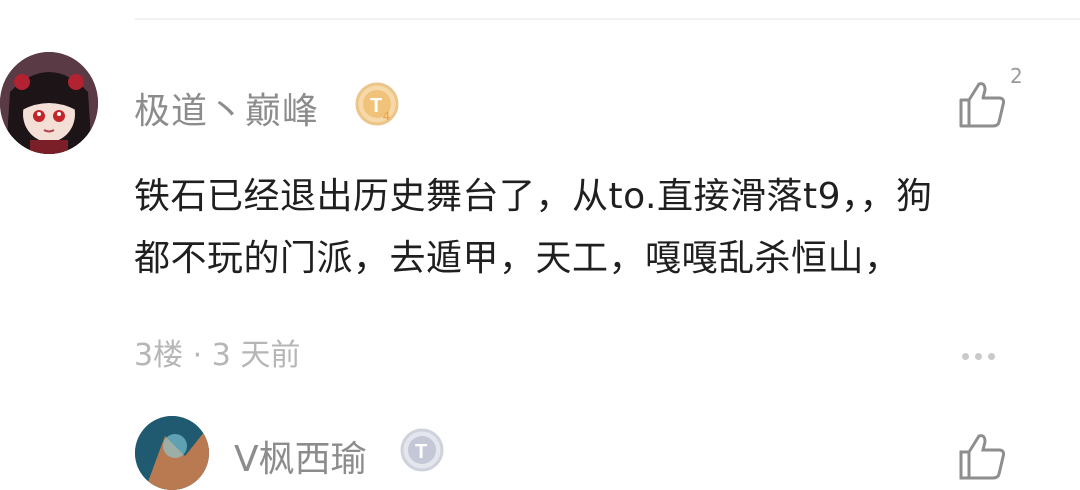 The width and height of the screenshot is (1080, 490). What do you see at coordinates (607, 19) in the screenshot?
I see `top-divider` at bounding box center [607, 19].